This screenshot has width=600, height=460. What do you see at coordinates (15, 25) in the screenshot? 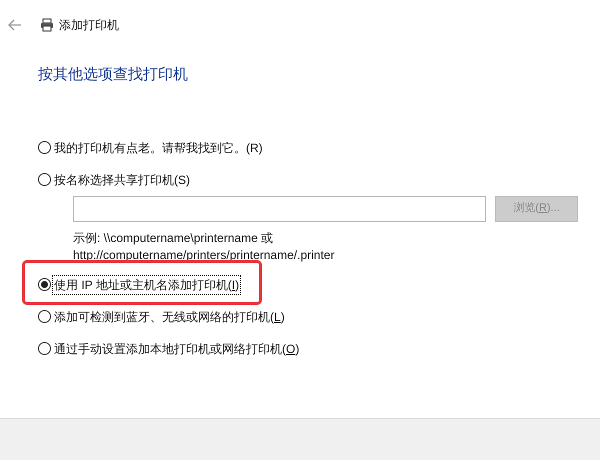
I see `back-arrow-icon` at bounding box center [15, 25].